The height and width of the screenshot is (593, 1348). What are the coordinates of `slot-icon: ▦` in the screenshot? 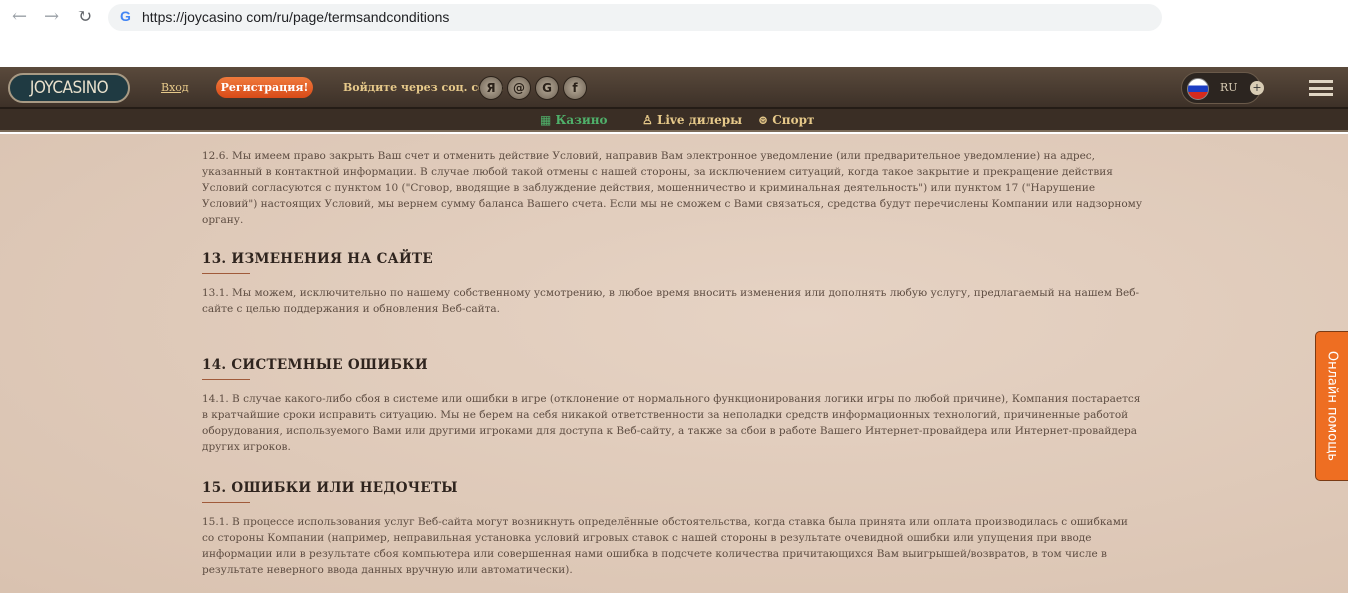 It's located at (548, 120).